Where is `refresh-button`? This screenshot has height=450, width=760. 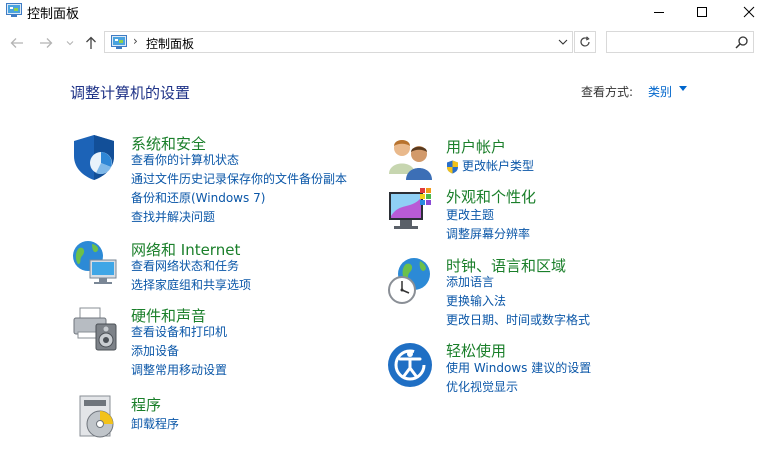
refresh-button is located at coordinates (585, 42).